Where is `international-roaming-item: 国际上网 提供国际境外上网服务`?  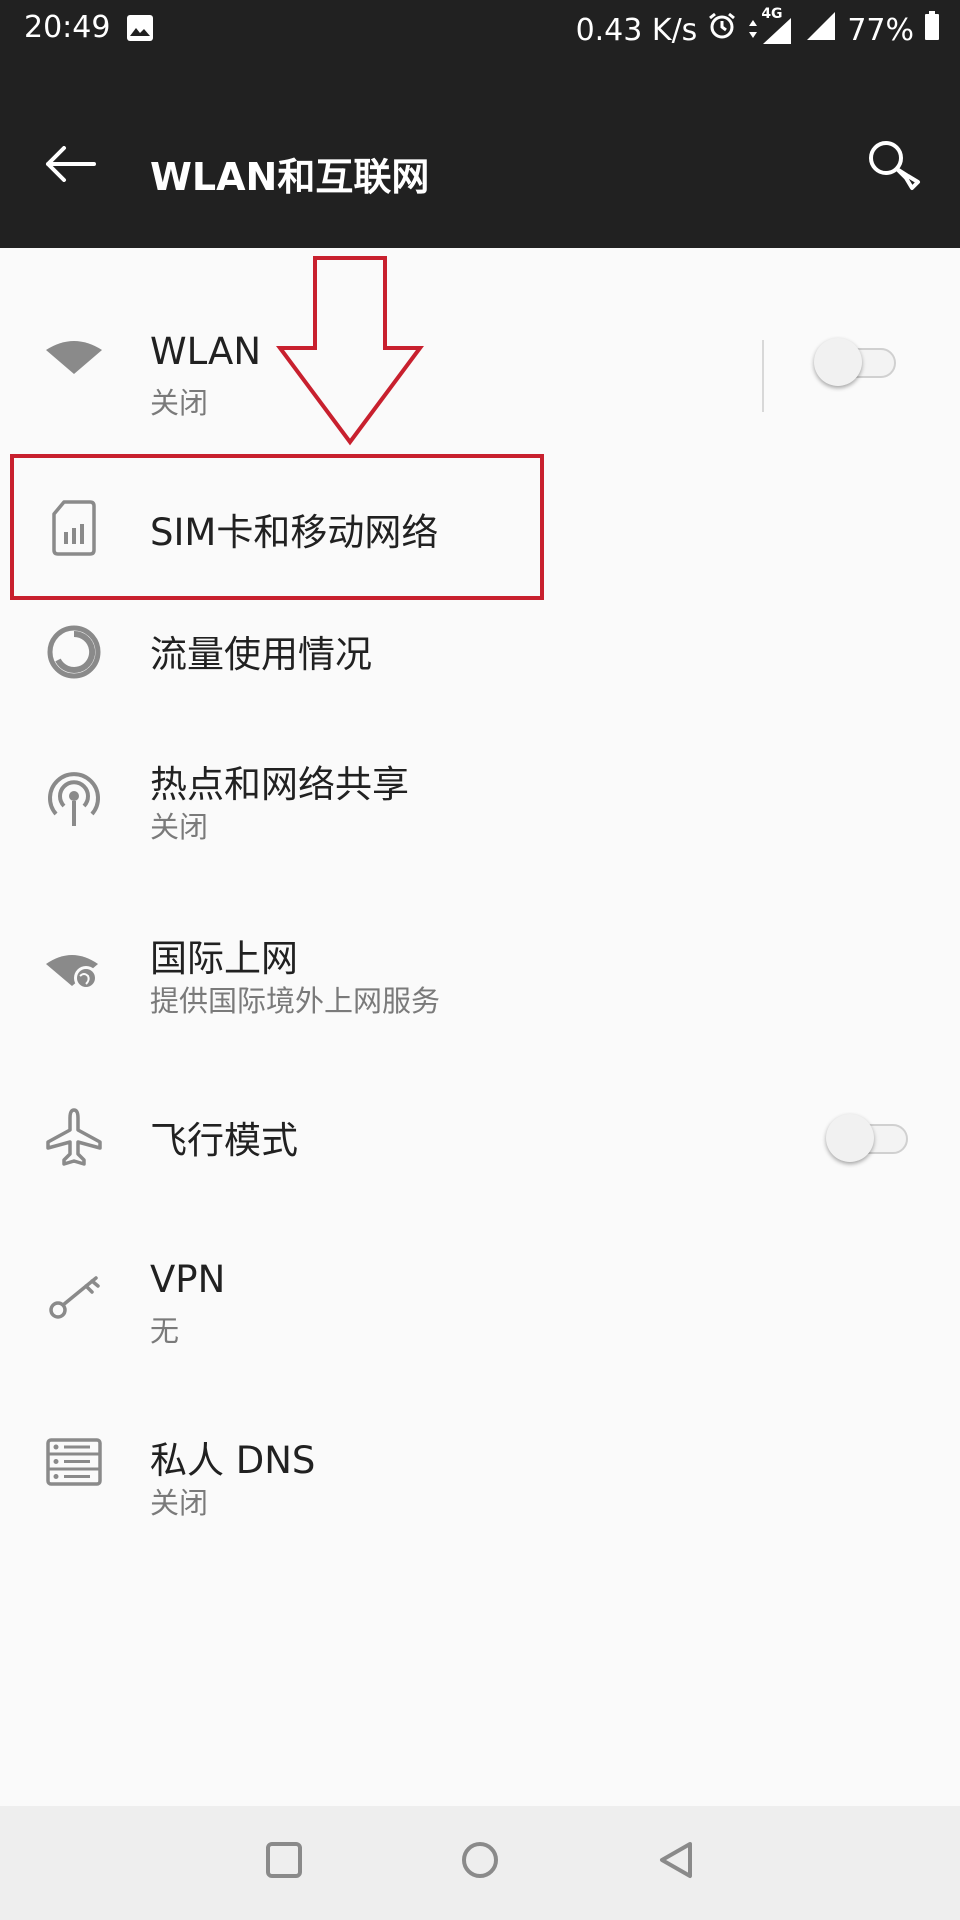 international-roaming-item: 国际上网 提供国际境外上网服务 is located at coordinates (480, 977).